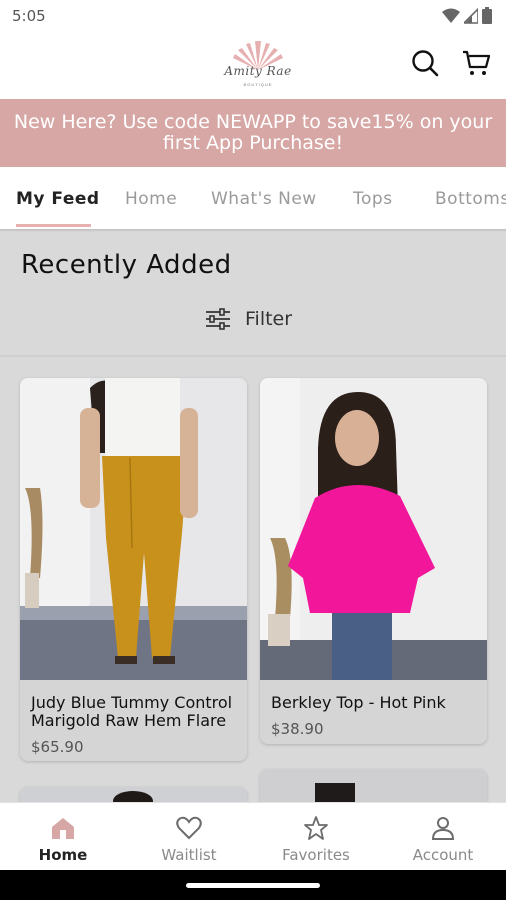  What do you see at coordinates (316, 828) in the screenshot?
I see `star-icon` at bounding box center [316, 828].